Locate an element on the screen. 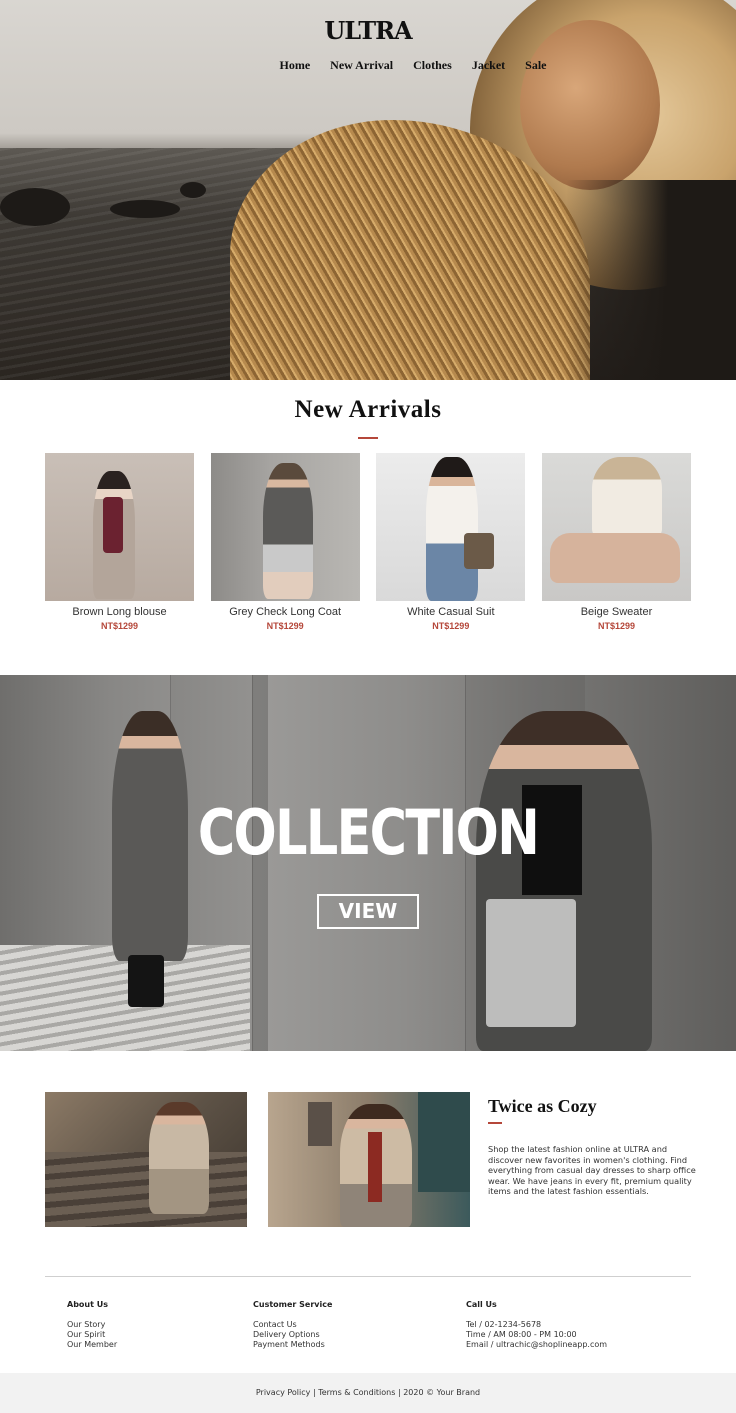  product-card: White Casual Suit NT$1299 is located at coordinates (451, 542).